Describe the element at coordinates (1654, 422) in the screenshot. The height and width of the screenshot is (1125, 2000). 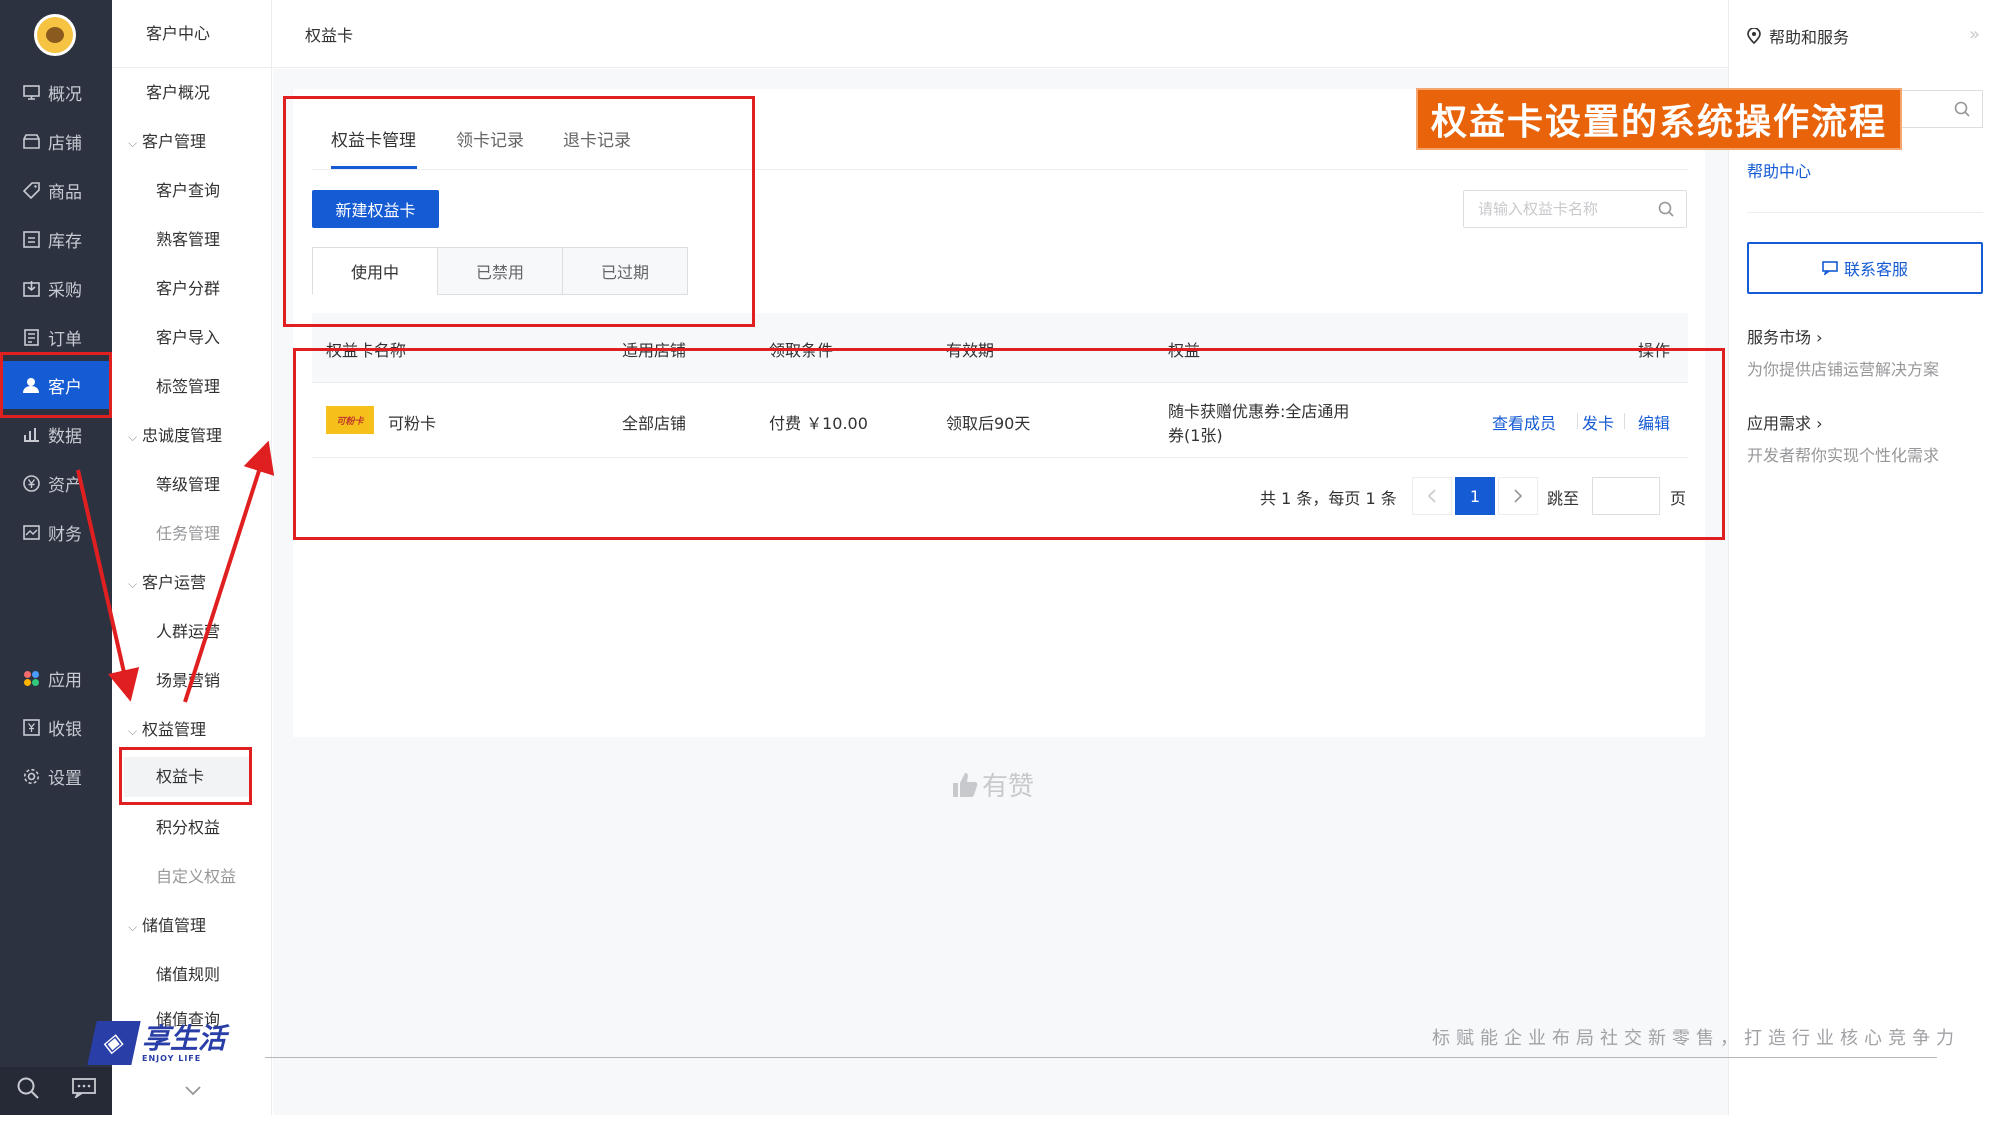
I see `edit-link: 编辑` at that location.